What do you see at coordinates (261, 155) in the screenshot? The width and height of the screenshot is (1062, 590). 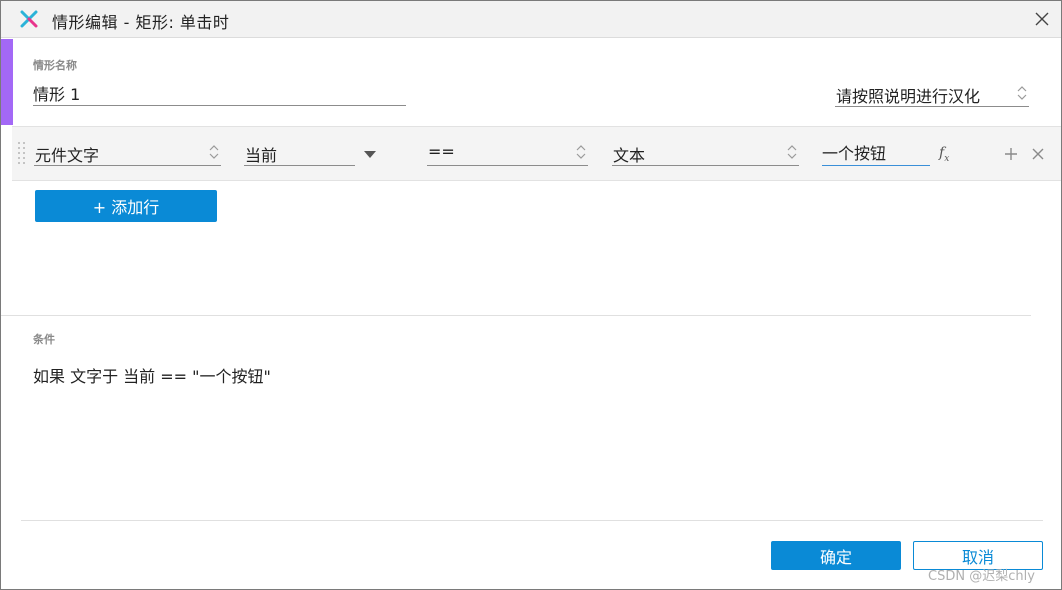 I see `target-value: 当前` at bounding box center [261, 155].